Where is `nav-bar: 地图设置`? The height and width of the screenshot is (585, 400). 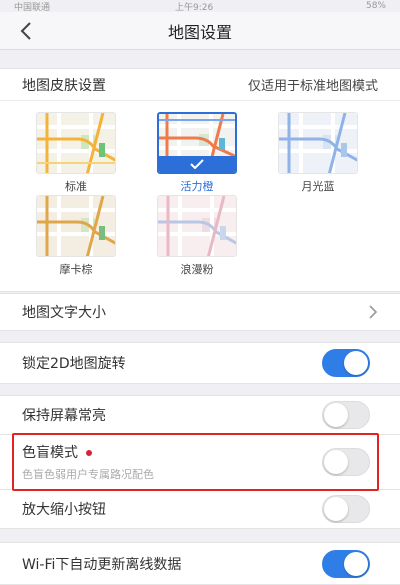
nav-bar: 地图设置 is located at coordinates (200, 31).